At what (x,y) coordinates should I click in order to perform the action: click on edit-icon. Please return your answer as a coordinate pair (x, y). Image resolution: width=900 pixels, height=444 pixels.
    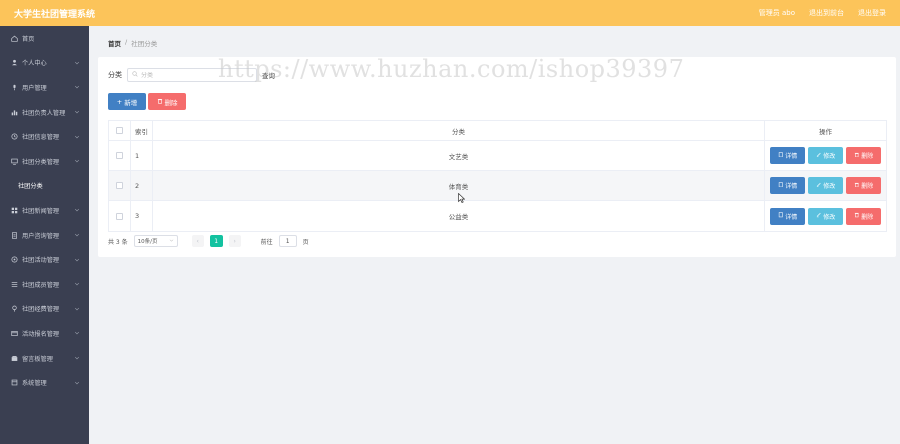
    Looking at the image, I should click on (819, 186).